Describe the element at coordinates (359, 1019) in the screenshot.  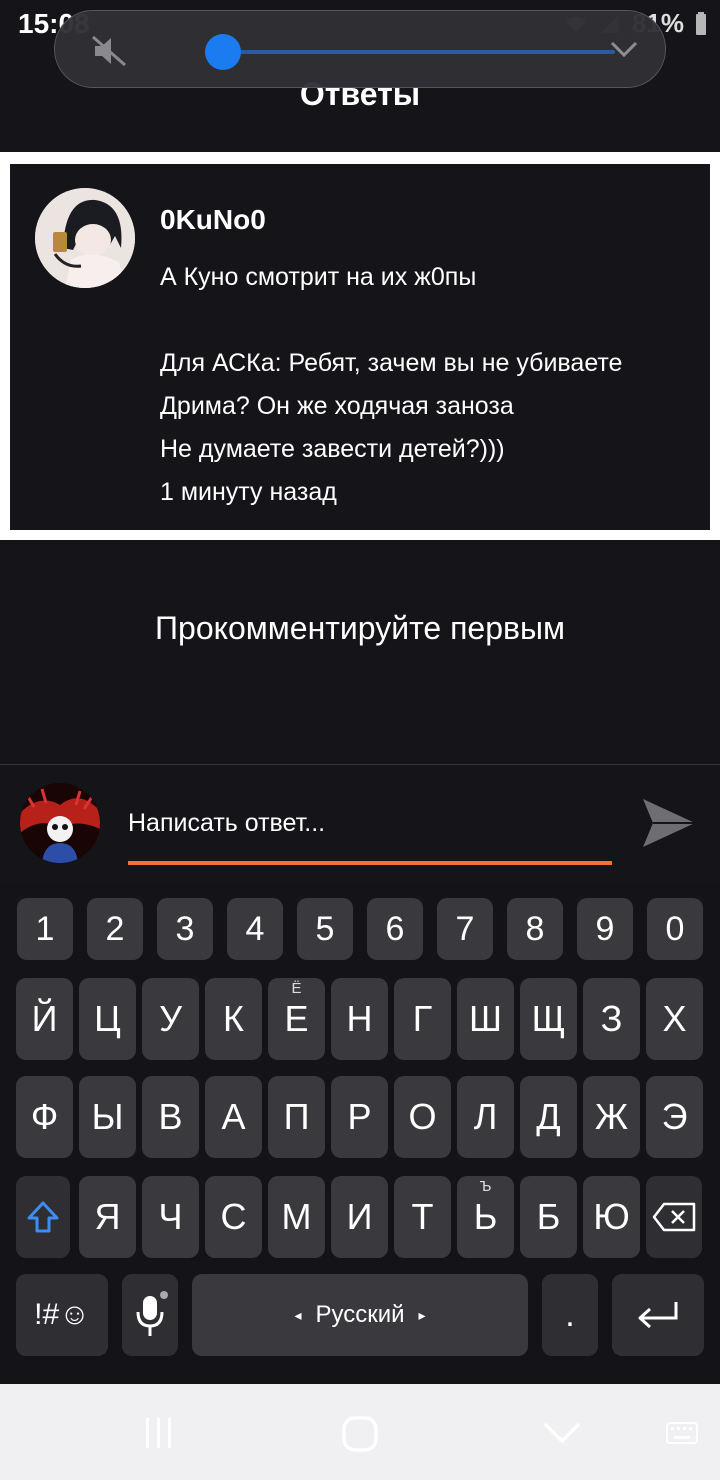
I see `letter-key: Н` at that location.